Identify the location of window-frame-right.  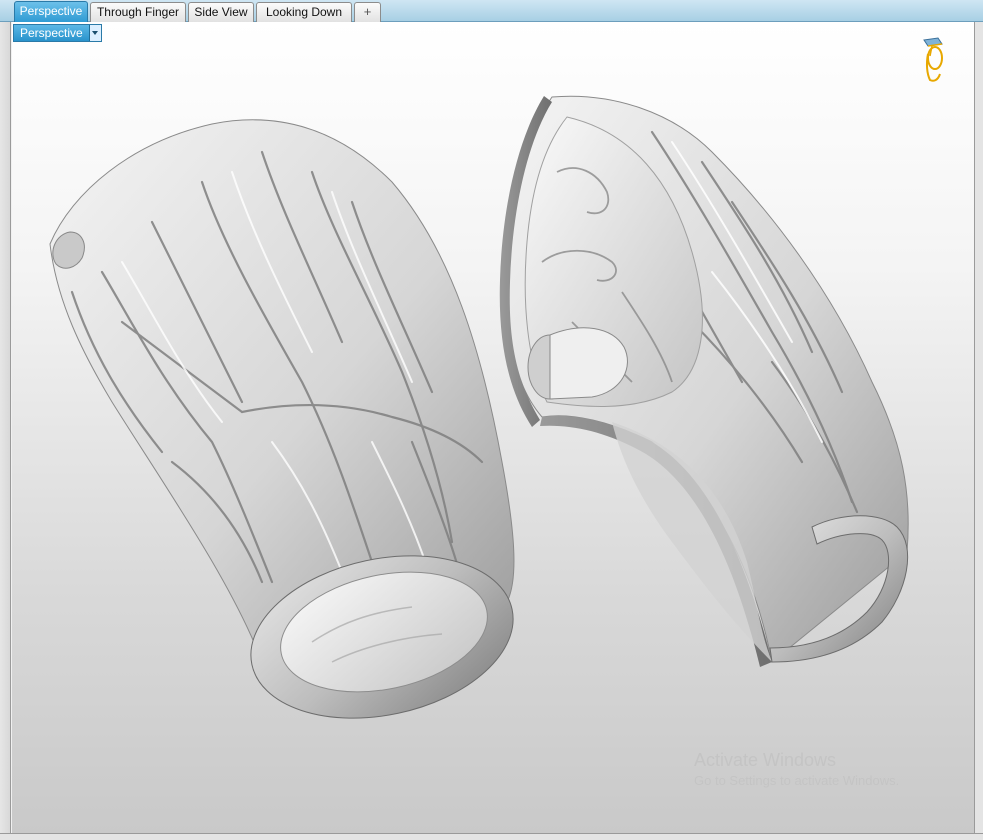
(978, 431).